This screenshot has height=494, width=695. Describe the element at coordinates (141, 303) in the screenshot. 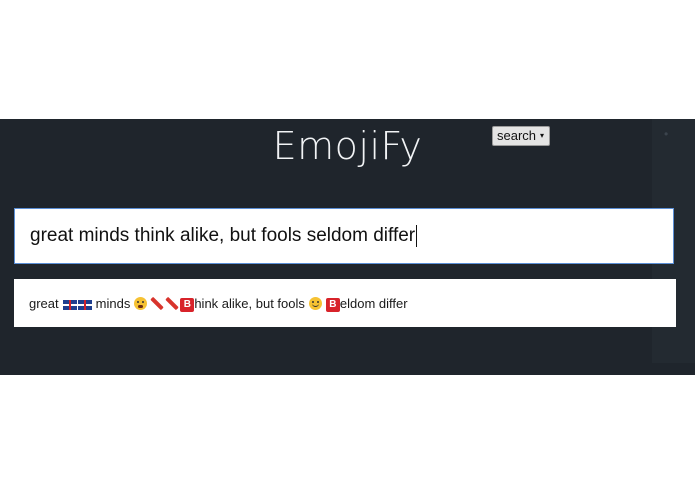

I see `astonished-face-icon` at that location.